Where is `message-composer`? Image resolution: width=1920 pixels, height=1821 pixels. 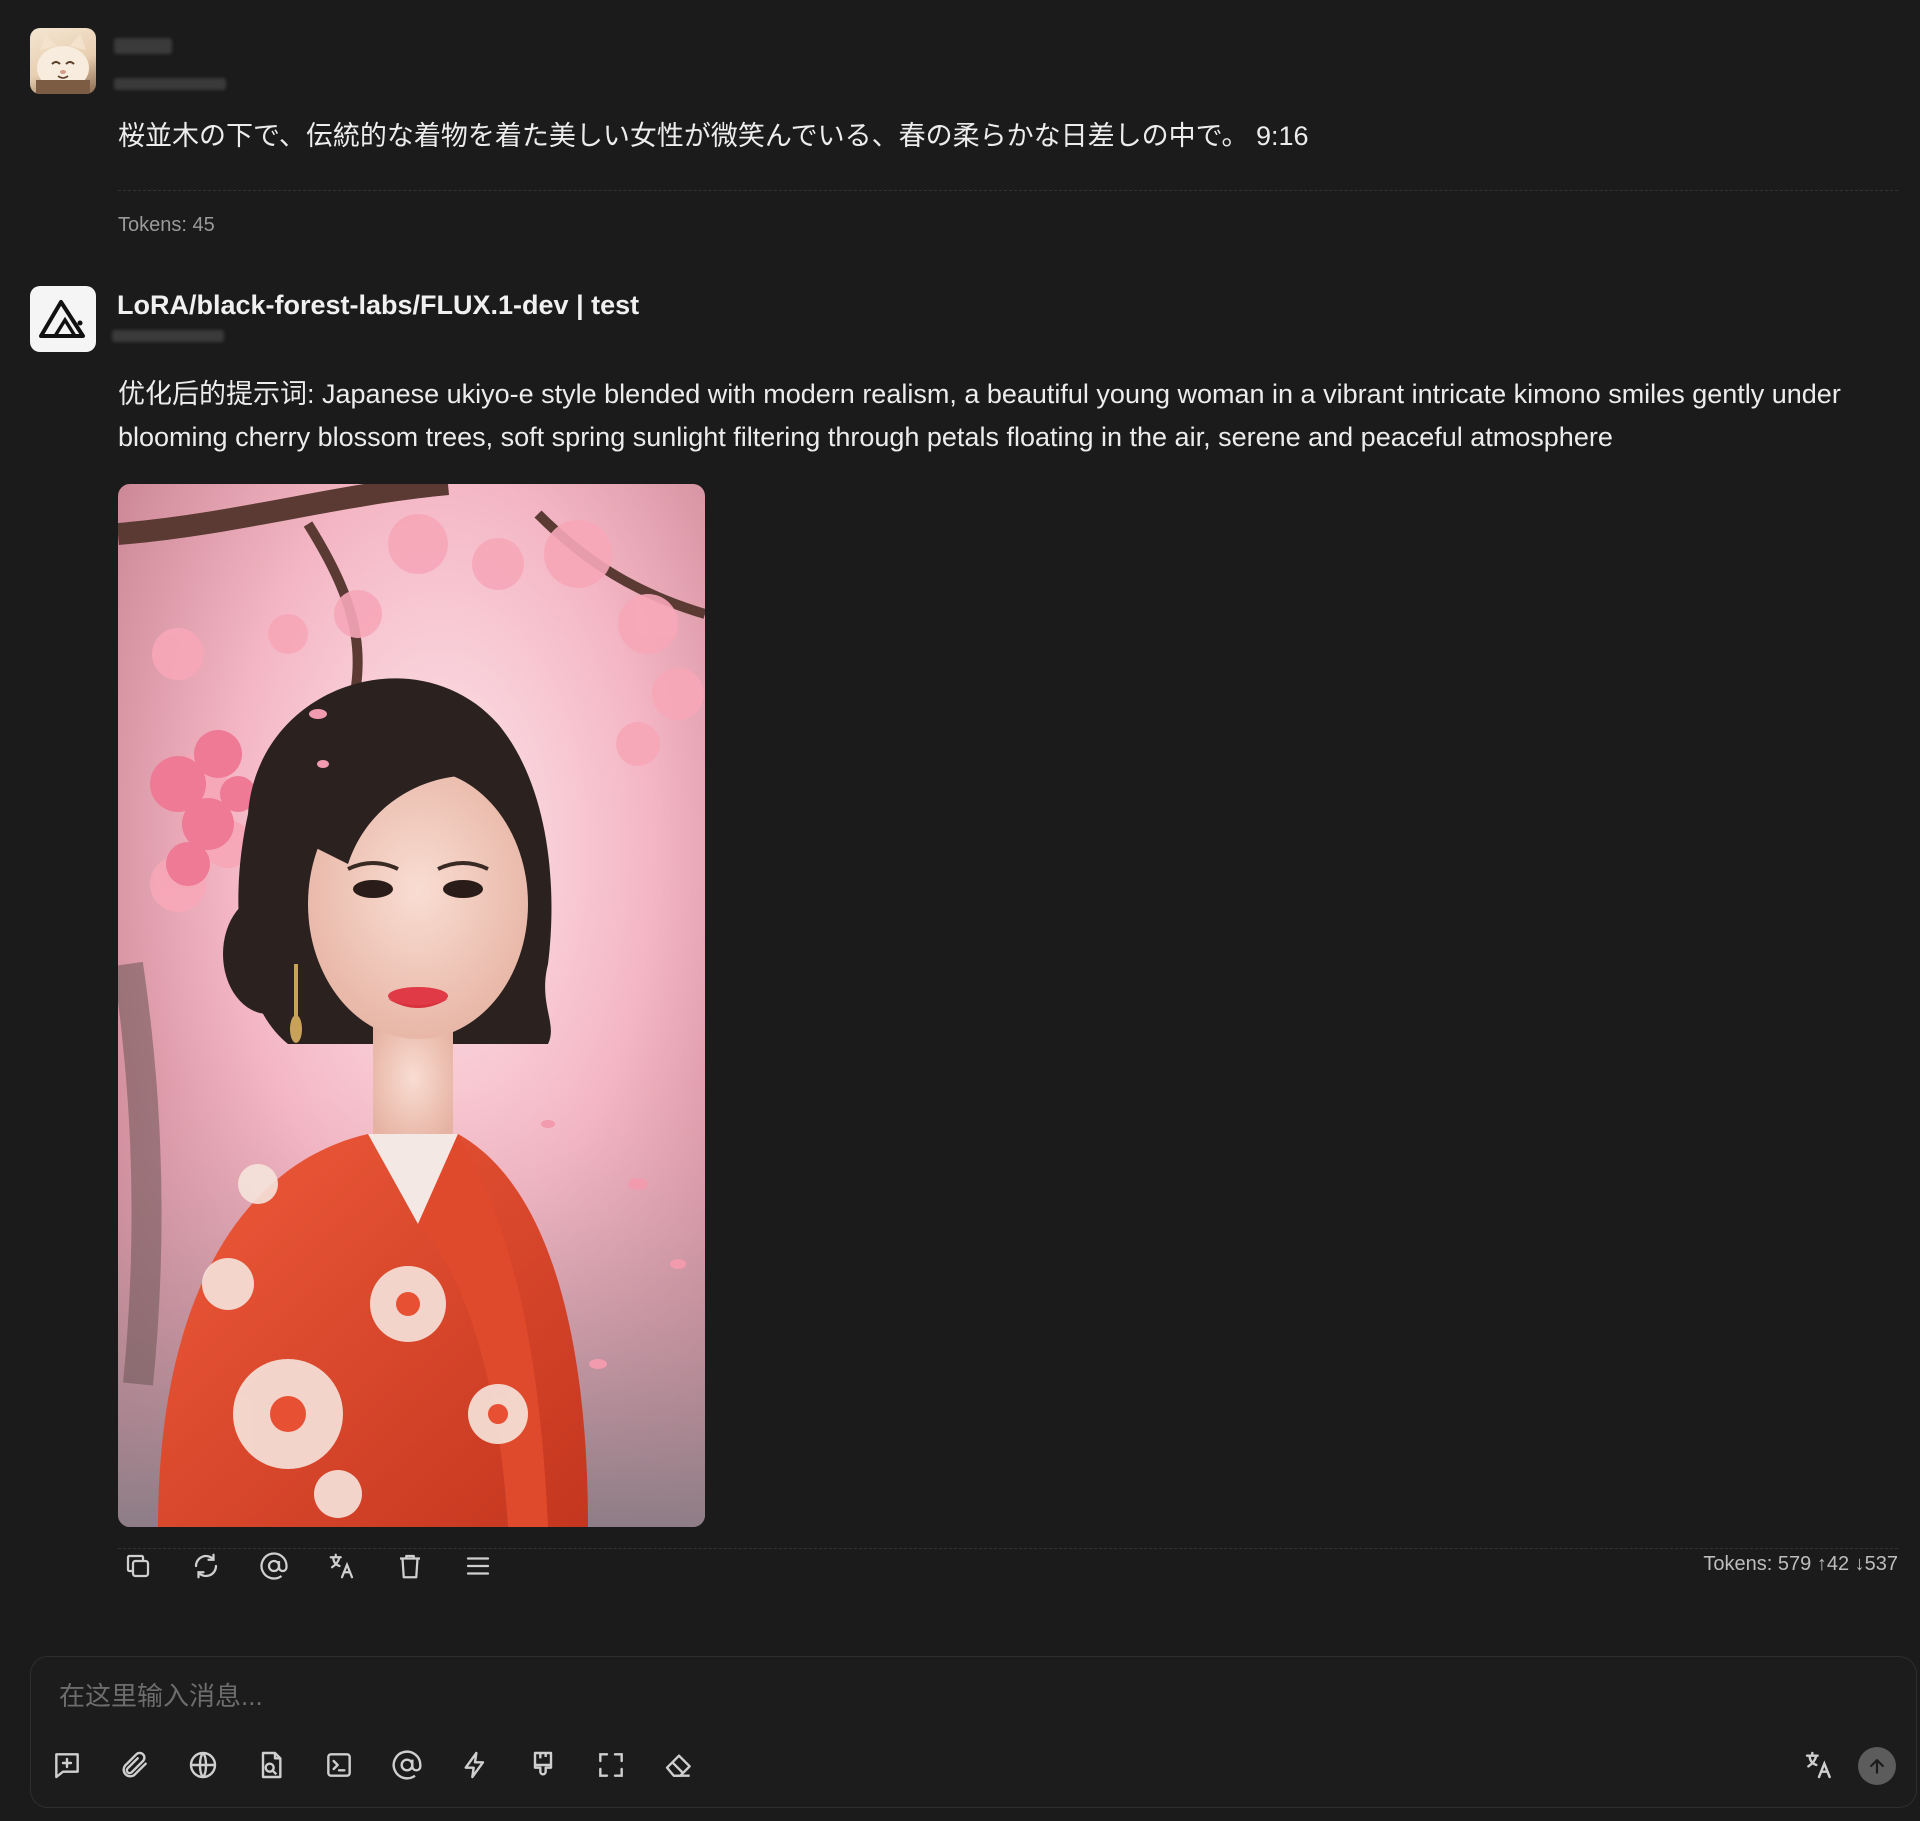
message-composer is located at coordinates (973, 1732).